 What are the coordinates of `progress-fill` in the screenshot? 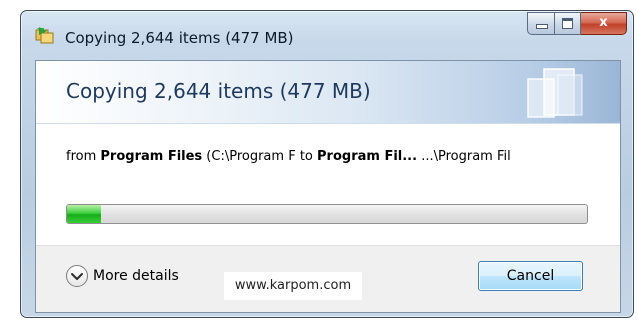 It's located at (84, 214).